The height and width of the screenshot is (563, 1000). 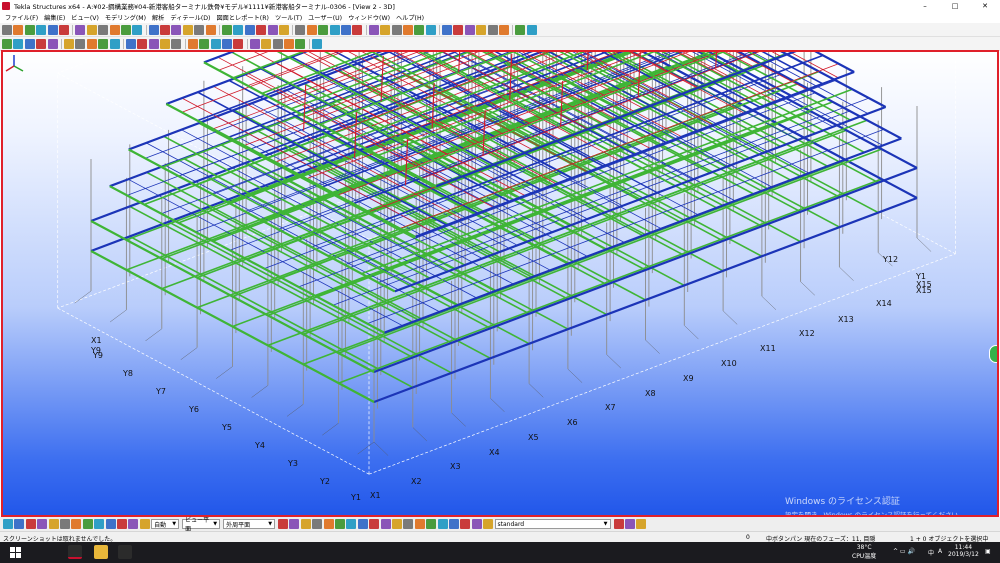 What do you see at coordinates (931, 552) in the screenshot?
I see `ime-mode-indicator: 中` at bounding box center [931, 552].